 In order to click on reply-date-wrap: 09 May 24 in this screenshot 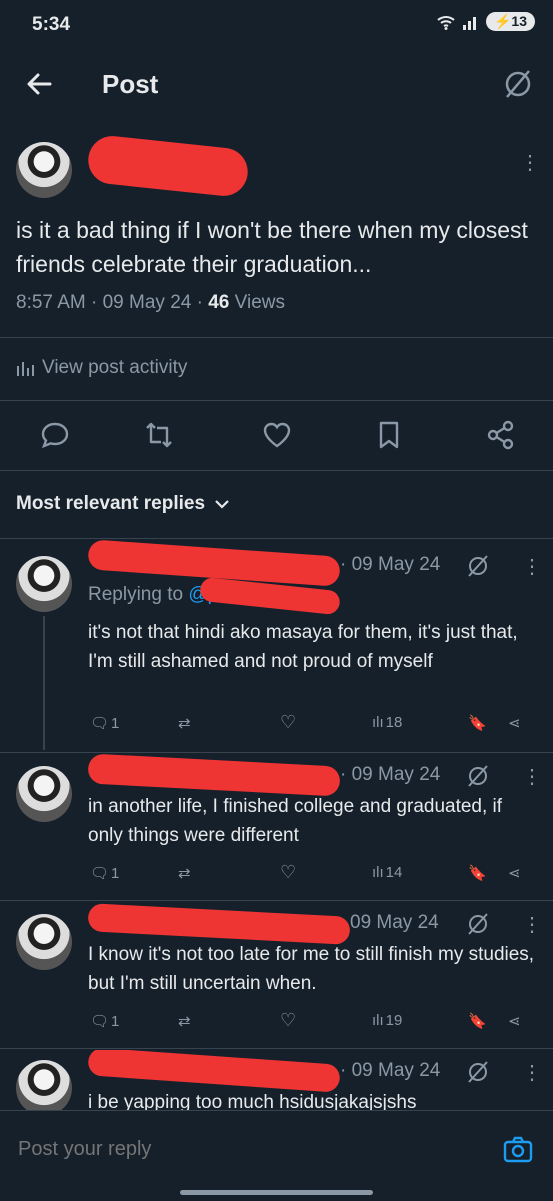, I will do `click(394, 923)`.